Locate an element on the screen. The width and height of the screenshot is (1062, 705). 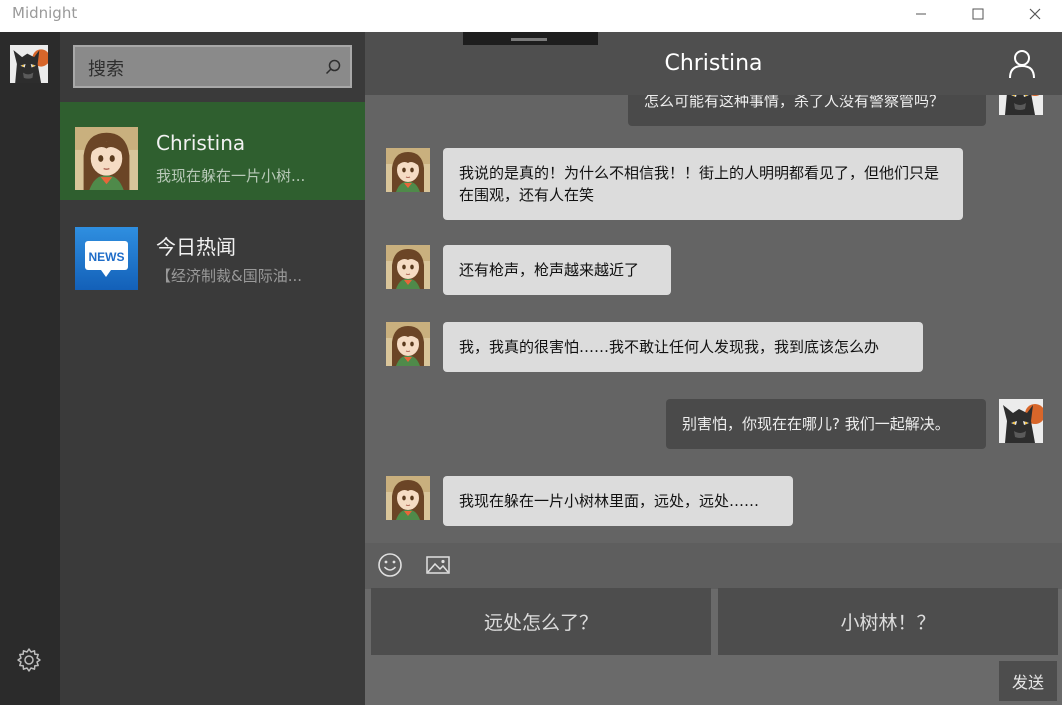
drag-handle is located at coordinates (530, 38).